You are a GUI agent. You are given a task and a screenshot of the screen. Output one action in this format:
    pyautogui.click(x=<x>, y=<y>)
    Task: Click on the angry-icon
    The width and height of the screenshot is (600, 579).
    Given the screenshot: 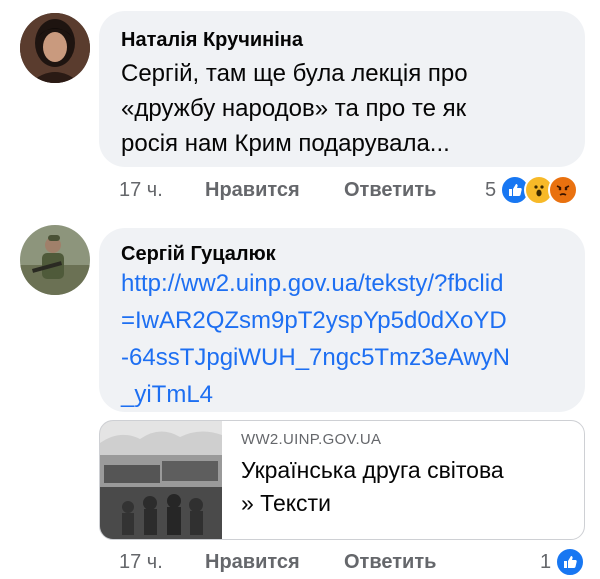 What is the action you would take?
    pyautogui.click(x=563, y=190)
    